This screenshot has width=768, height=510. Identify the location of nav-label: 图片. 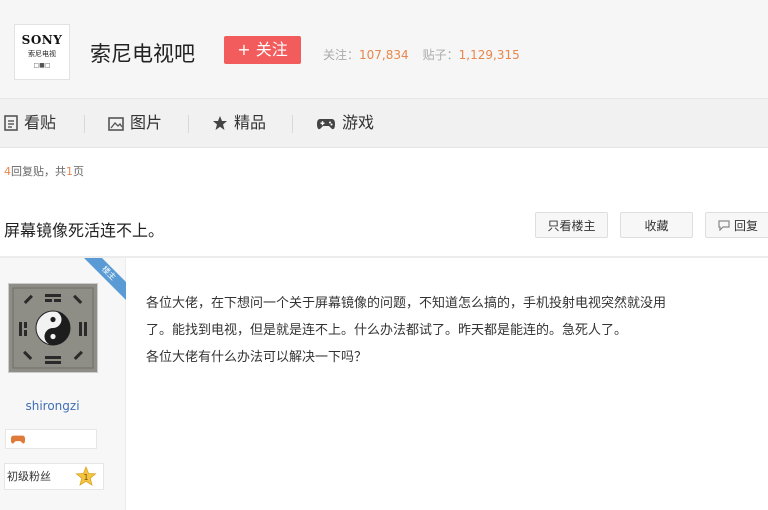
(146, 122).